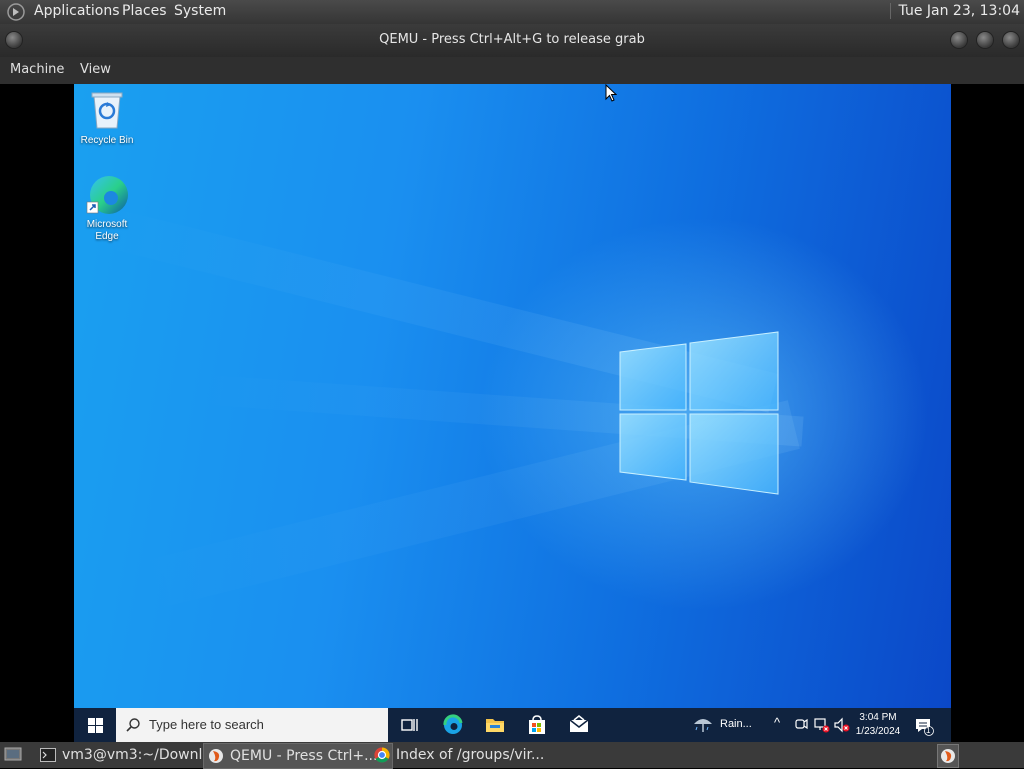 The image size is (1024, 769). Describe the element at coordinates (216, 756) in the screenshot. I see `qemu-icon` at that location.